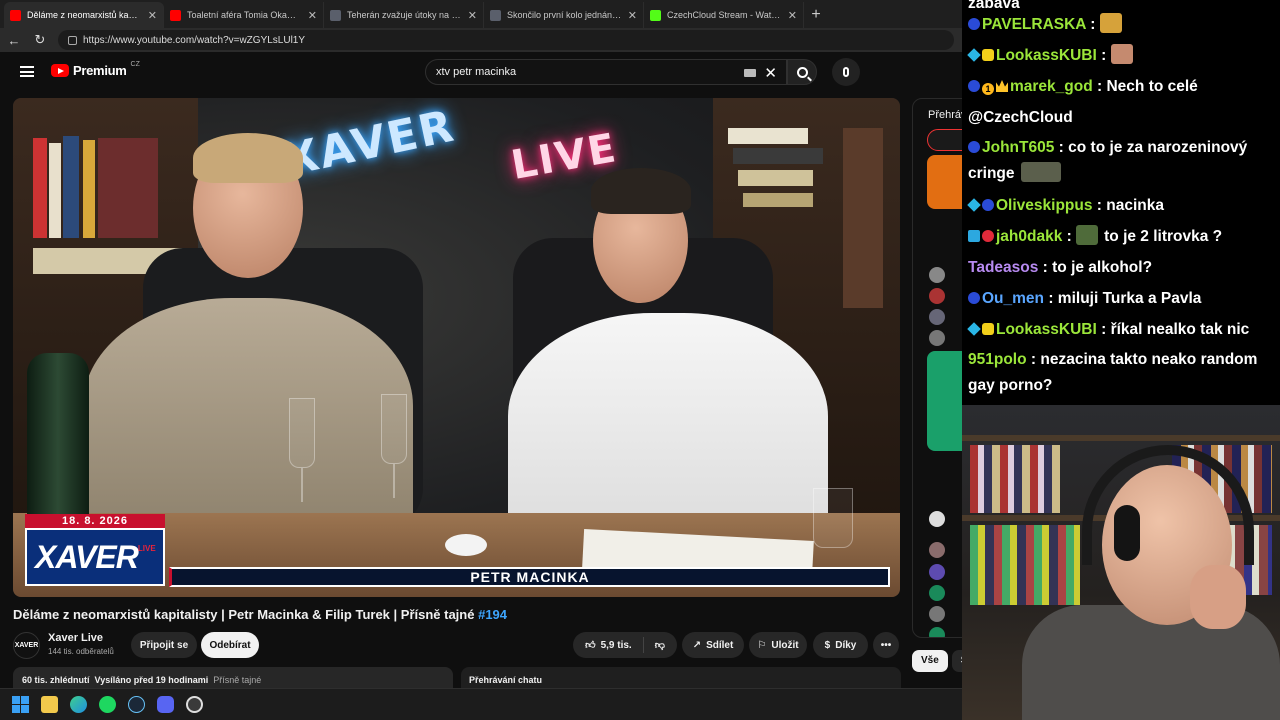 The width and height of the screenshot is (1280, 720). What do you see at coordinates (681, 677) in the screenshot?
I see `chat-replay-header: Přehrávání chatu` at bounding box center [681, 677].